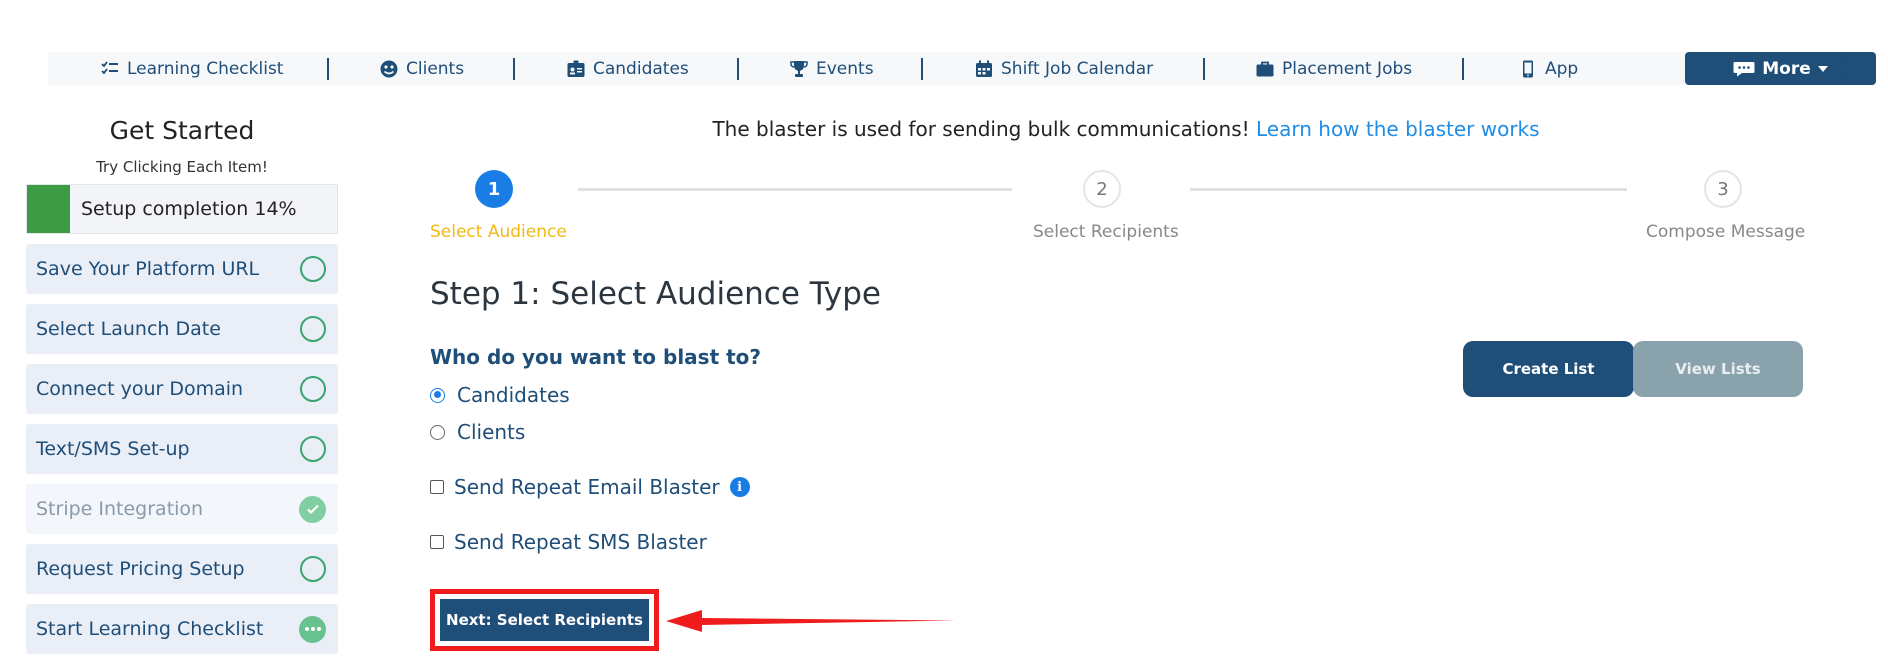 This screenshot has height=666, width=1888. Describe the element at coordinates (437, 487) in the screenshot. I see `repeat-email-checkbox` at that location.